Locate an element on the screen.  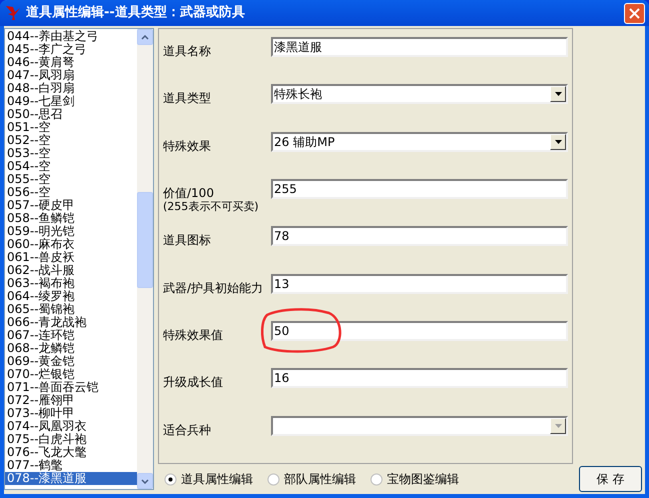
input-field: 16 is located at coordinates (419, 378).